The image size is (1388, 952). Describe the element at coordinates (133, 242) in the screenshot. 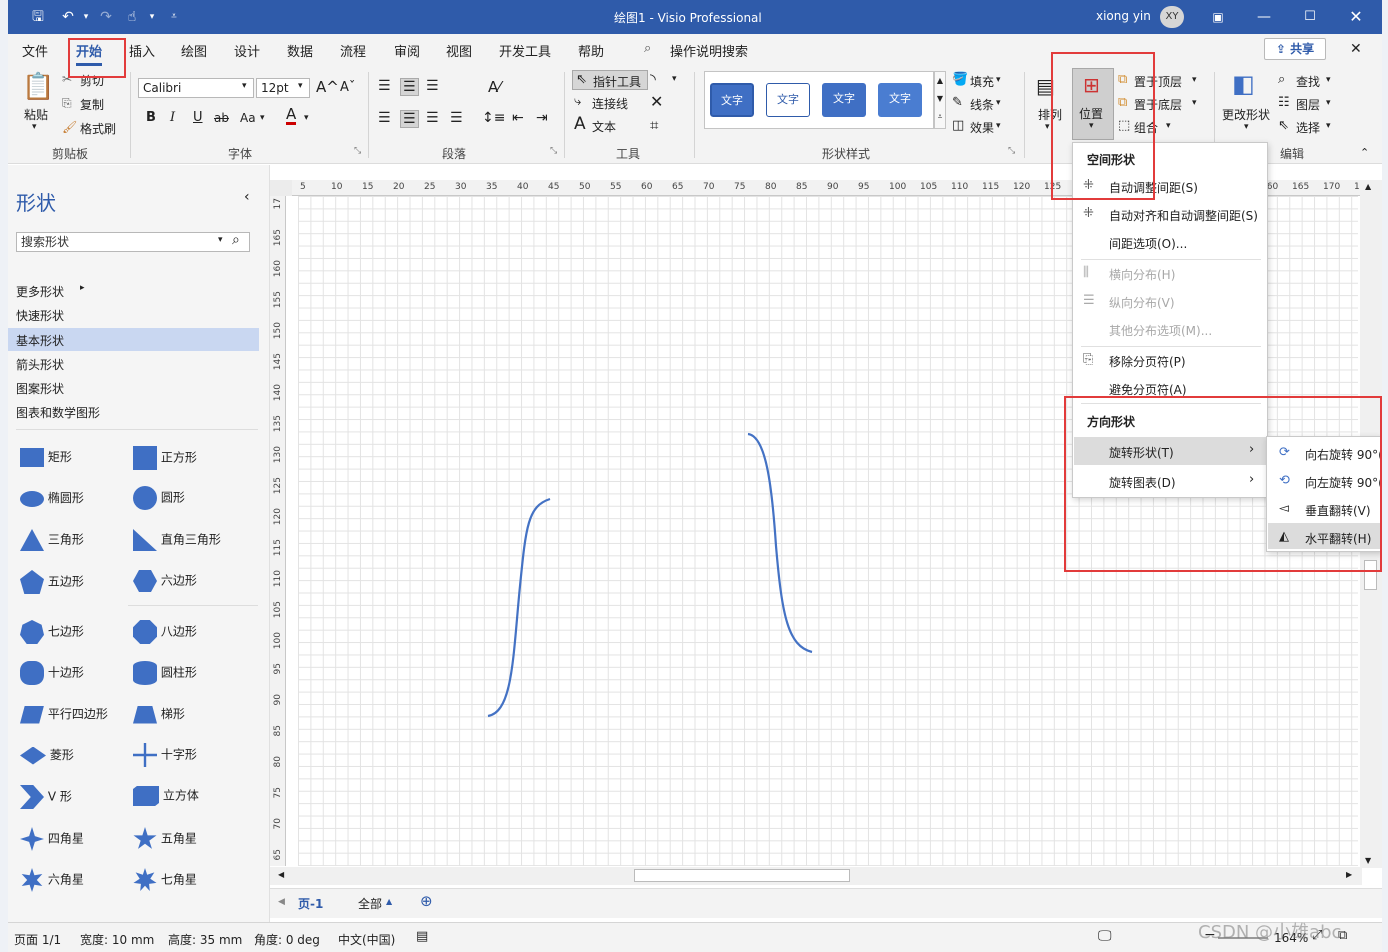

I see `shape-search-input: 搜索形状` at that location.